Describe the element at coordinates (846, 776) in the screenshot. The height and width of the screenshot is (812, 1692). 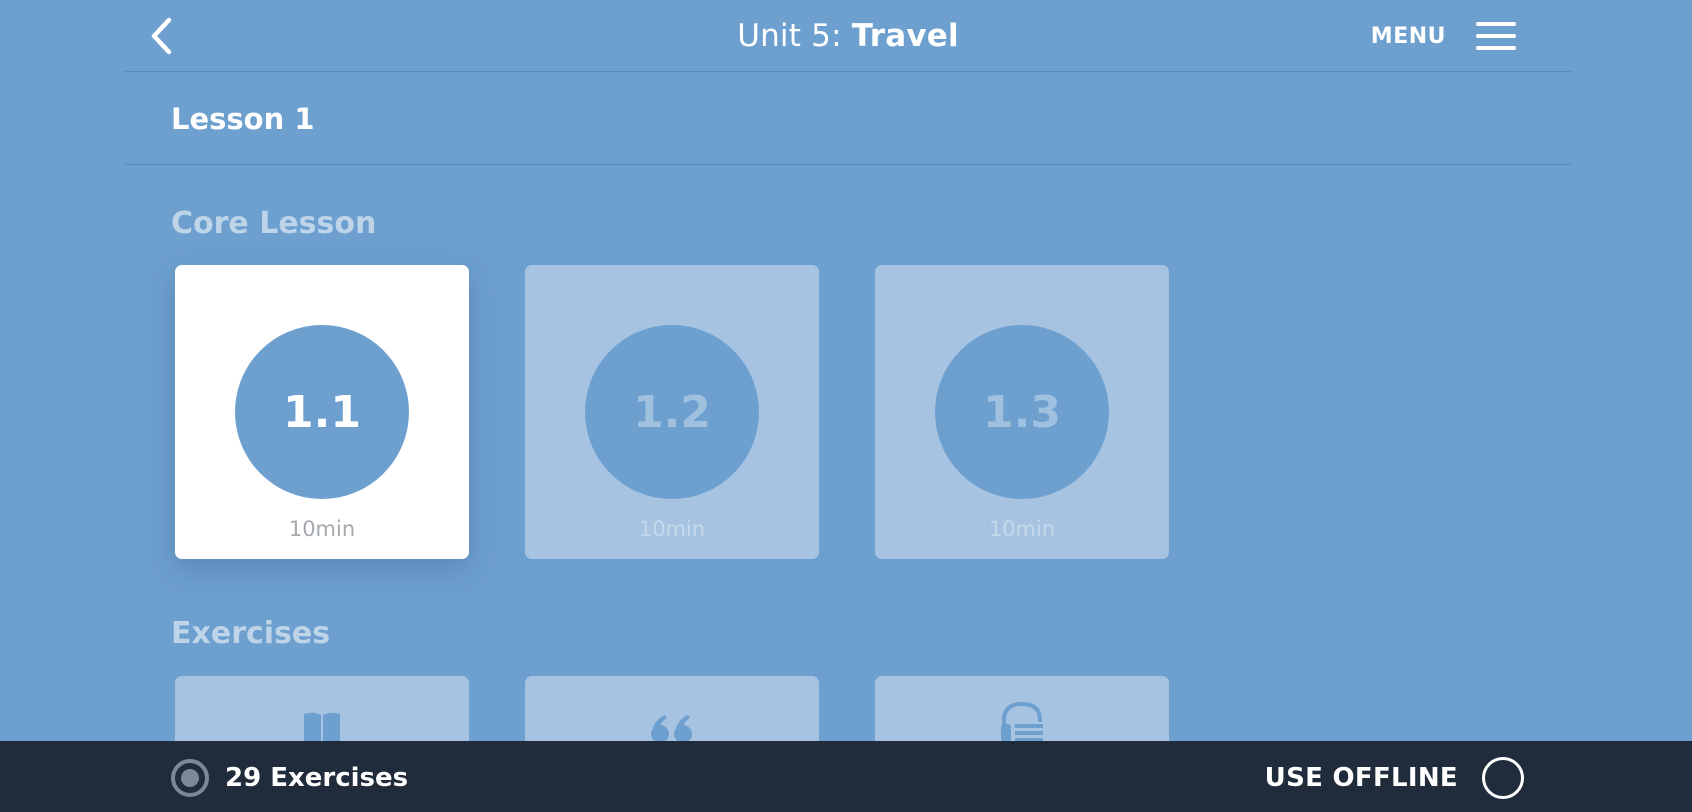
I see `bottom-bar: 29 Exercises USE OFFLINE` at that location.